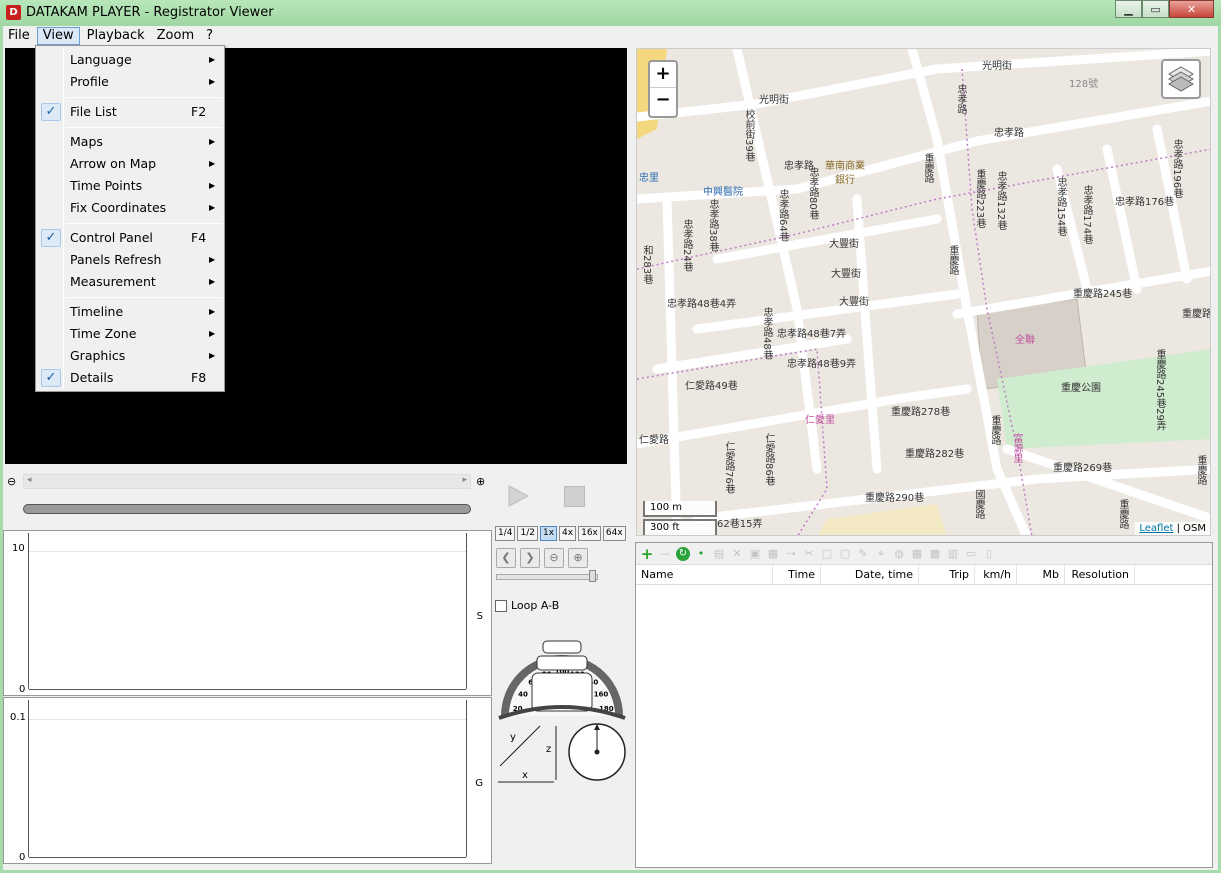  Describe the element at coordinates (1016, 448) in the screenshot. I see `map-label: 富源里` at that location.